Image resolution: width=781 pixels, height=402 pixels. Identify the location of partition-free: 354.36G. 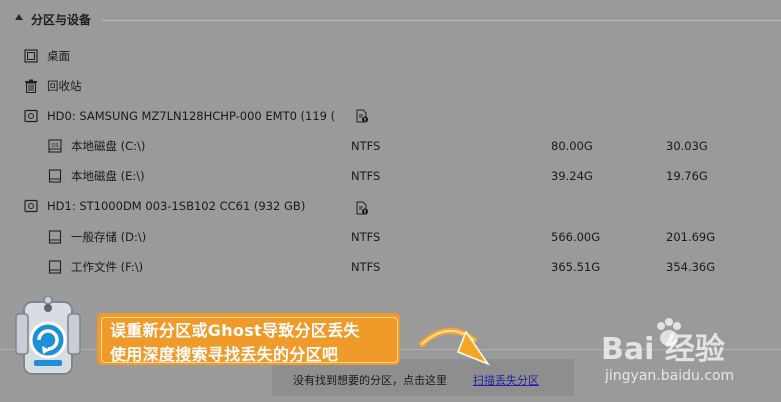
(691, 267).